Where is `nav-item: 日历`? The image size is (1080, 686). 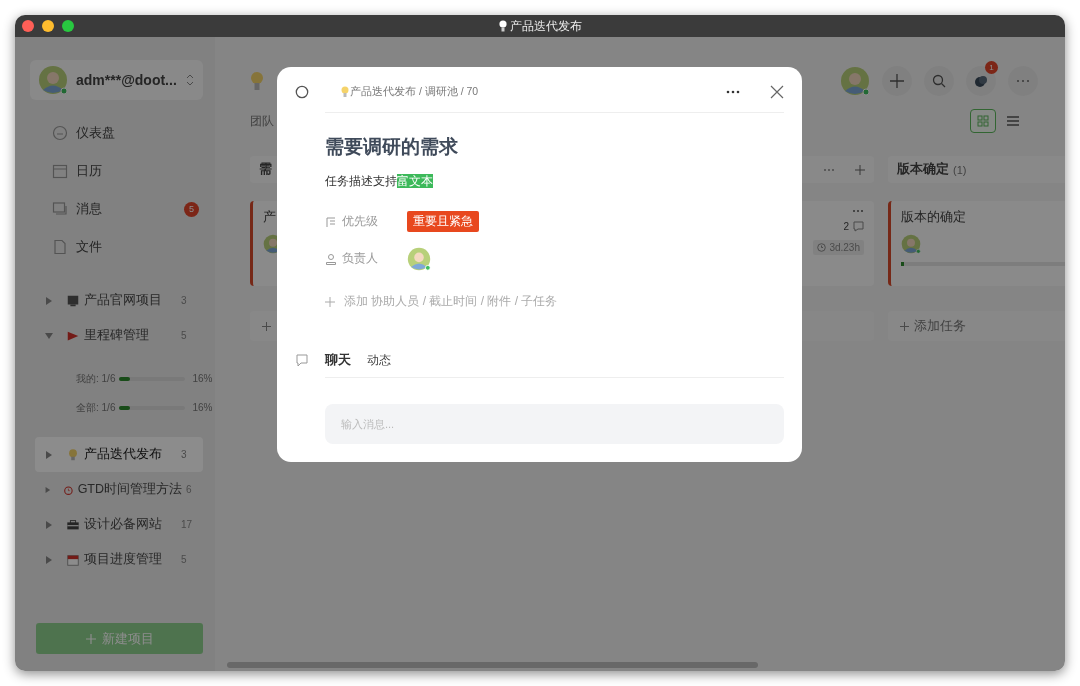
nav-item: 日历 is located at coordinates (115, 171).